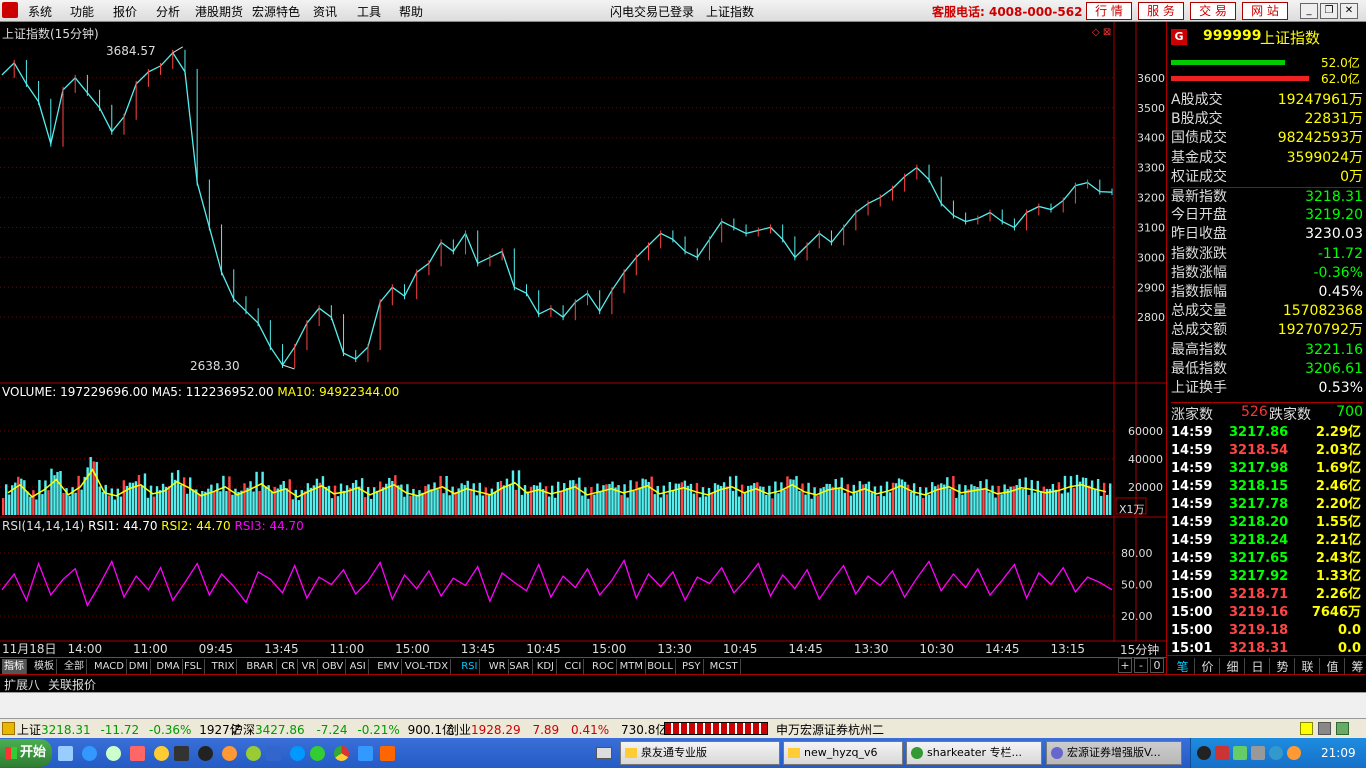 This screenshot has height=768, width=1366. Describe the element at coordinates (205, 753) in the screenshot. I see `qq-icon` at that location.